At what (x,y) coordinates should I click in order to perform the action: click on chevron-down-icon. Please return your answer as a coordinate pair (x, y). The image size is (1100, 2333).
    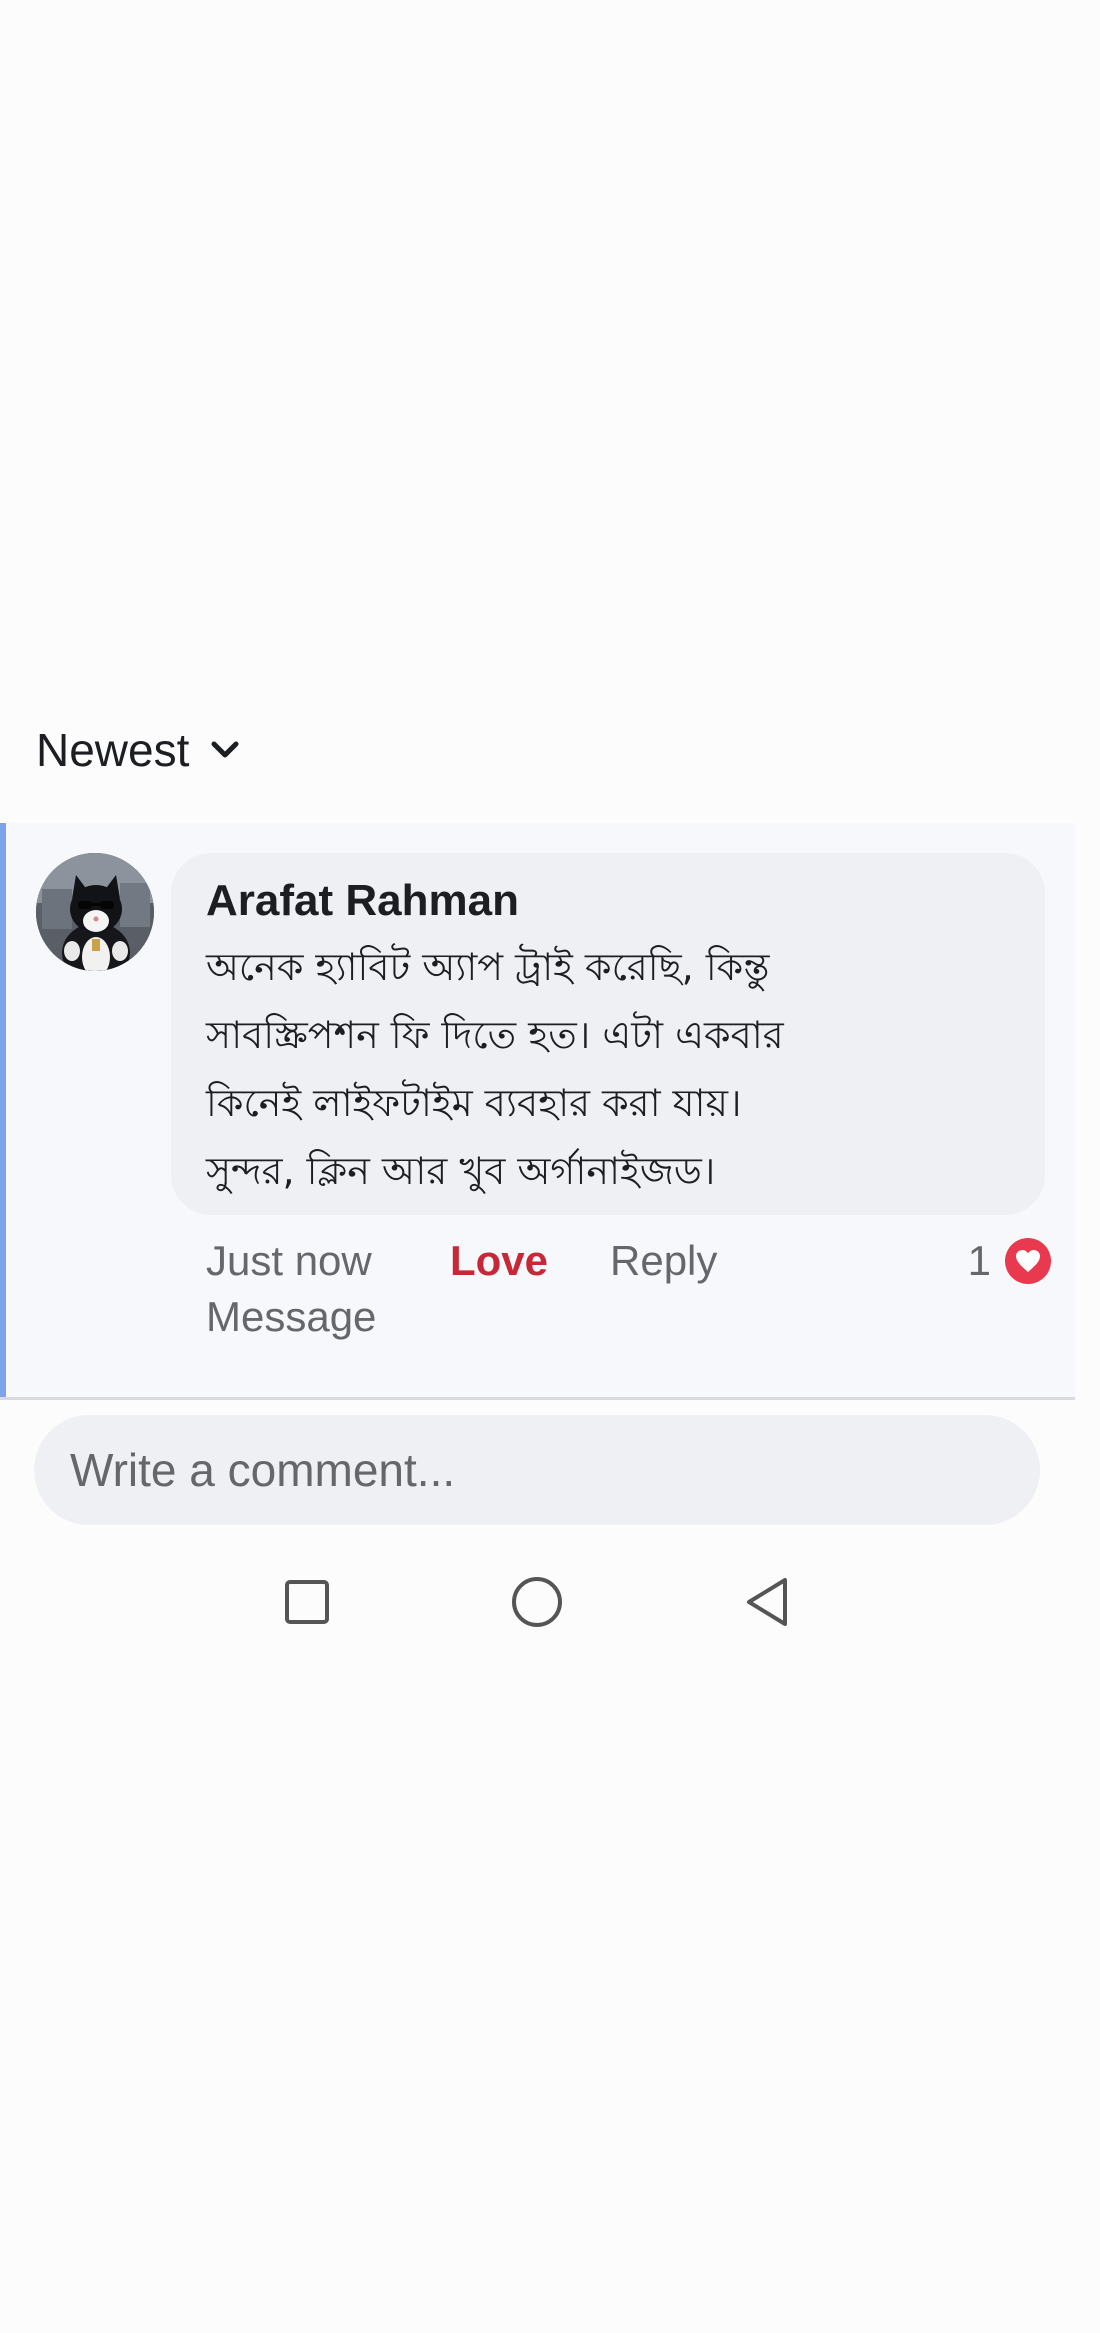
    Looking at the image, I should click on (225, 750).